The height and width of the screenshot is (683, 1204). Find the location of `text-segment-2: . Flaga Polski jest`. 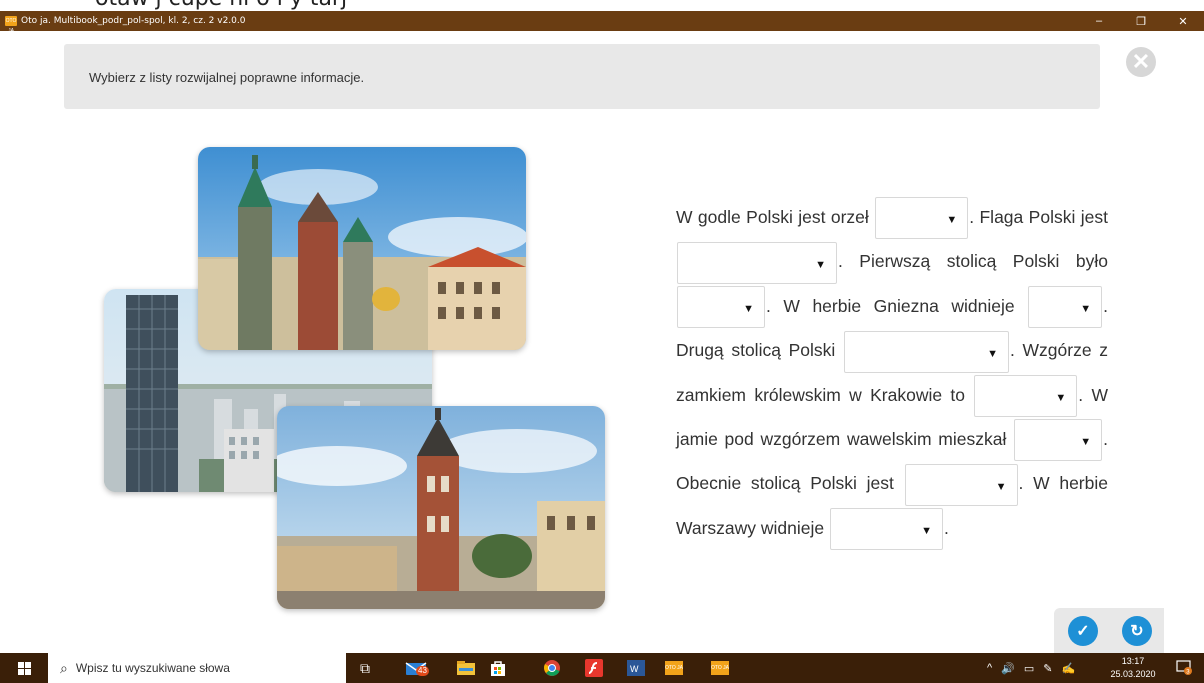

text-segment-2: . Flaga Polski jest is located at coordinates (1038, 217).